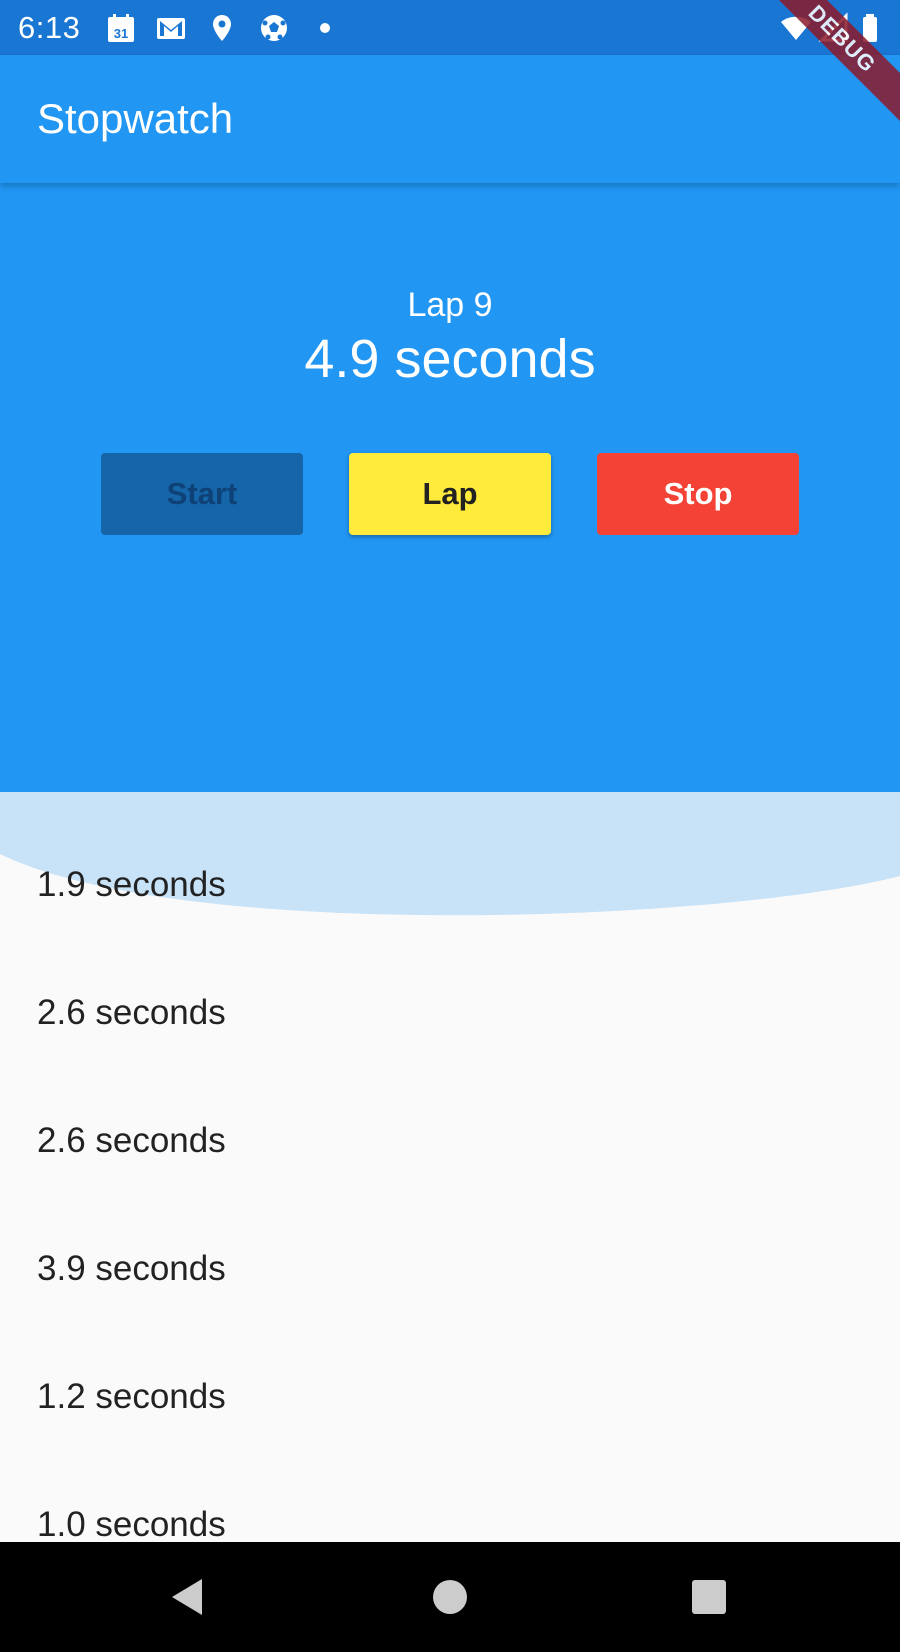 The image size is (900, 1652). I want to click on app-bar: Stopwatch, so click(450, 119).